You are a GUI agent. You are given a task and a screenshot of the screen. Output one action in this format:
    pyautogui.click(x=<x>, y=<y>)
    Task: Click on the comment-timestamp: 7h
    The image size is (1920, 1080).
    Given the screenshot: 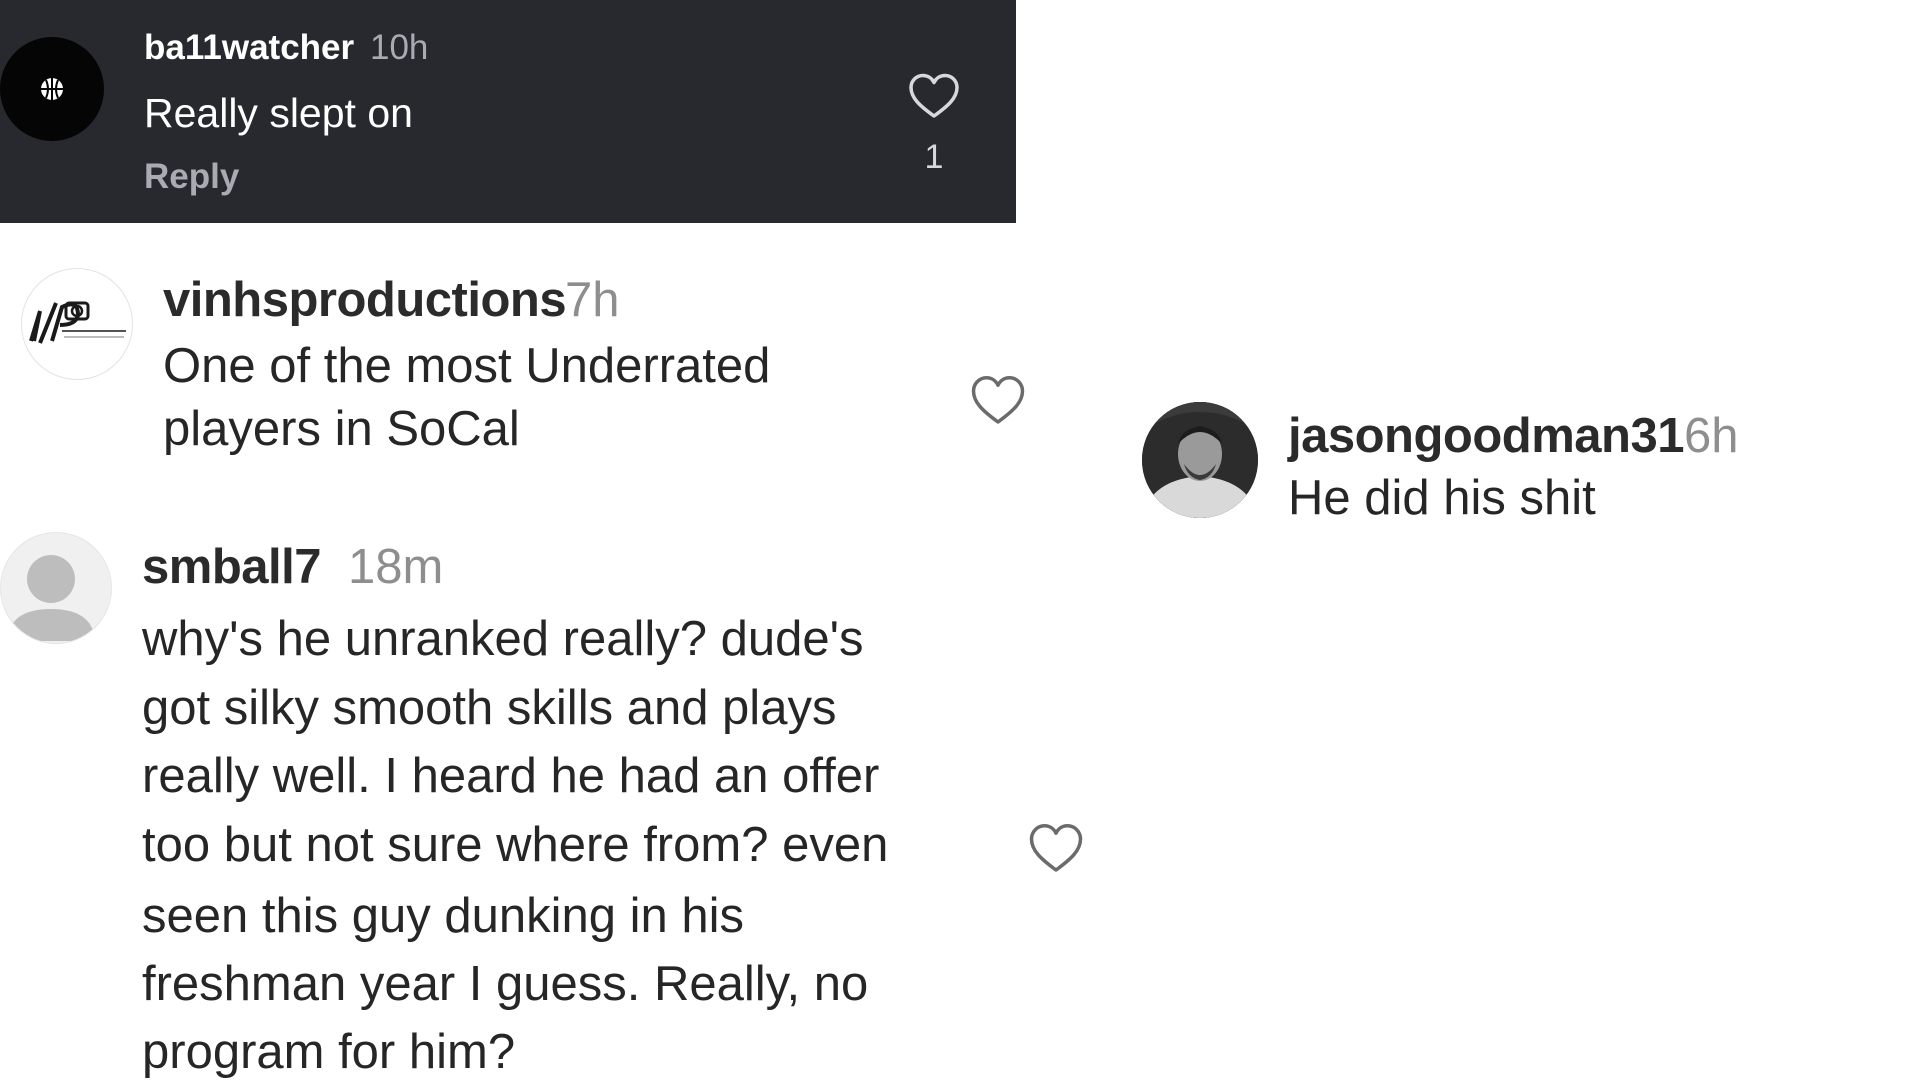 What is the action you would take?
    pyautogui.click(x=592, y=300)
    